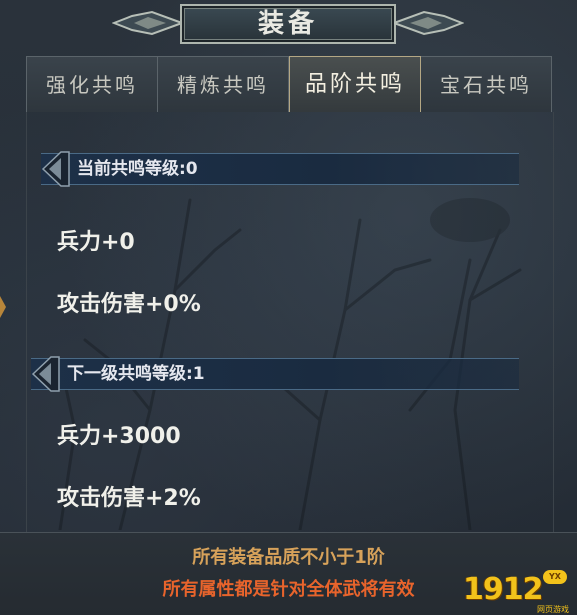 This screenshot has height=615, width=577. What do you see at coordinates (223, 84) in the screenshot?
I see `tab-refine-resonance: 精炼共鸣` at bounding box center [223, 84].